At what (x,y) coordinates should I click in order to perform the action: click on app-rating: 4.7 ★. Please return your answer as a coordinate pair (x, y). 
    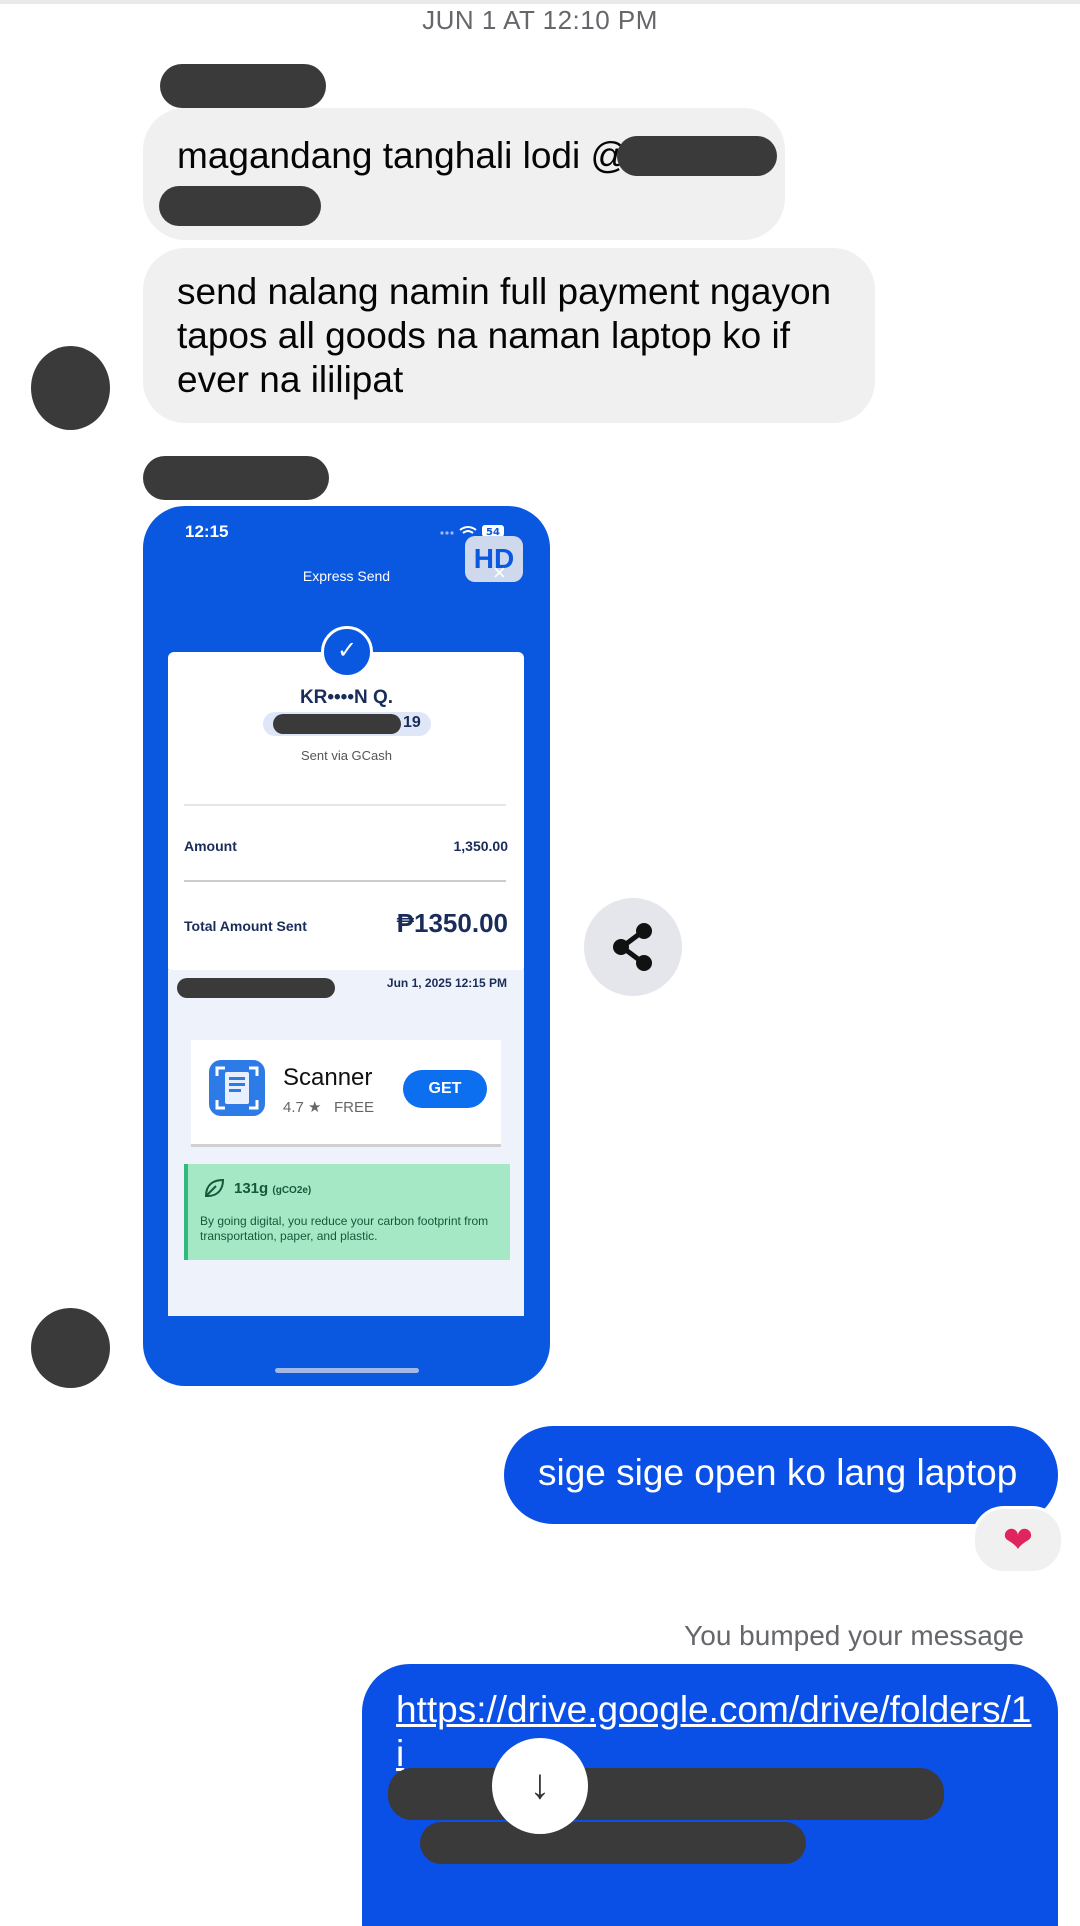
    Looking at the image, I should click on (302, 1107).